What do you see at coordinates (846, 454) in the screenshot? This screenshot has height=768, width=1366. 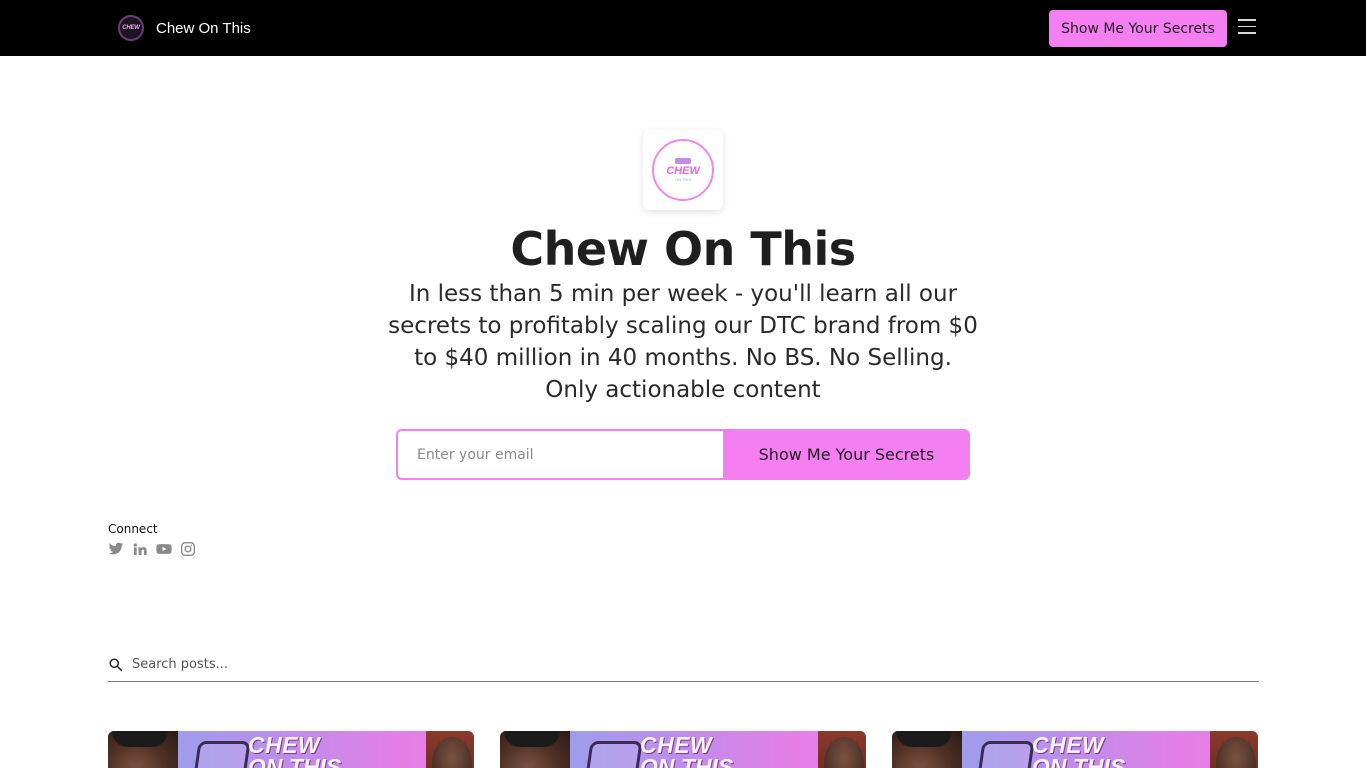 I see `subscribe-button: Show Me Your Secrets` at bounding box center [846, 454].